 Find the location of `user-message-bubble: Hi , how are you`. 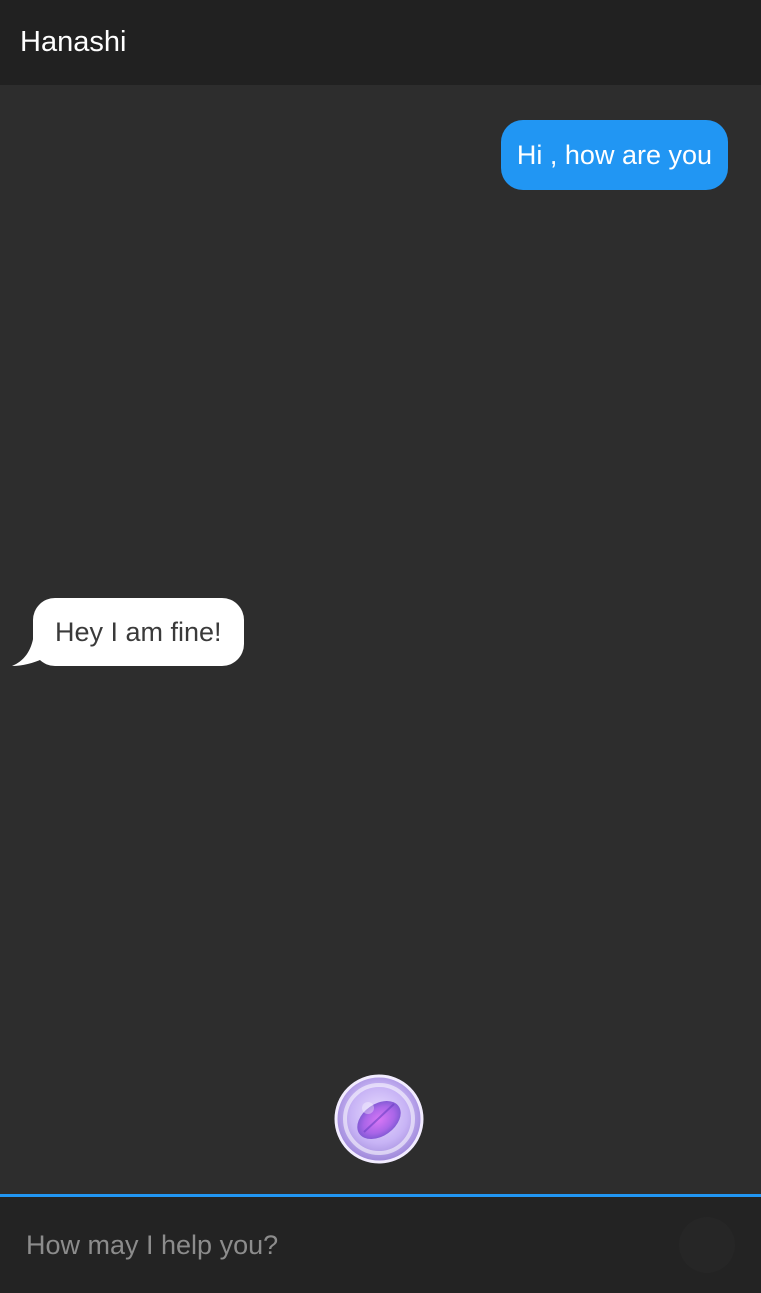

user-message-bubble: Hi , how are you is located at coordinates (614, 155).